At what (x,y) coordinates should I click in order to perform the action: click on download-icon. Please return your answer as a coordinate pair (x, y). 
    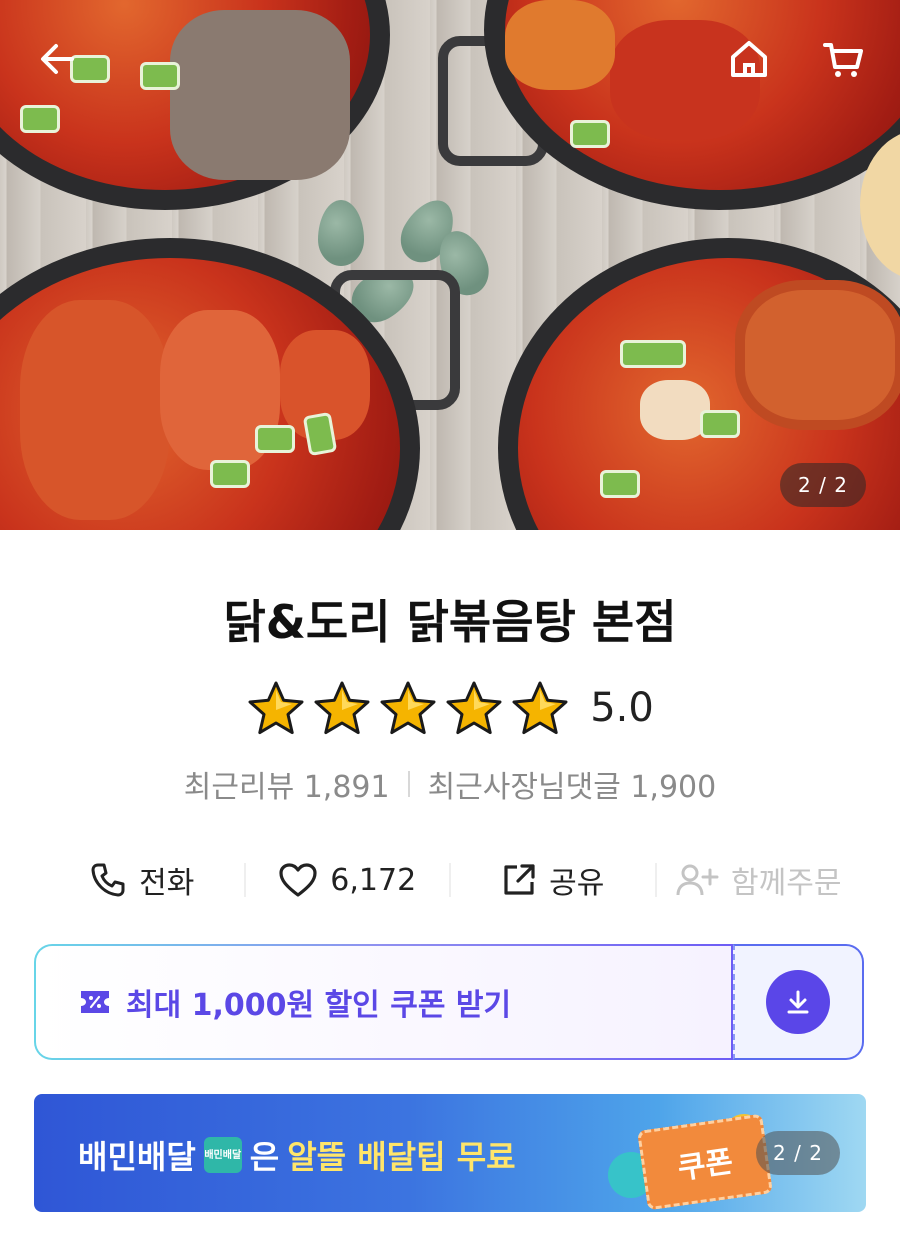
    Looking at the image, I should click on (798, 1002).